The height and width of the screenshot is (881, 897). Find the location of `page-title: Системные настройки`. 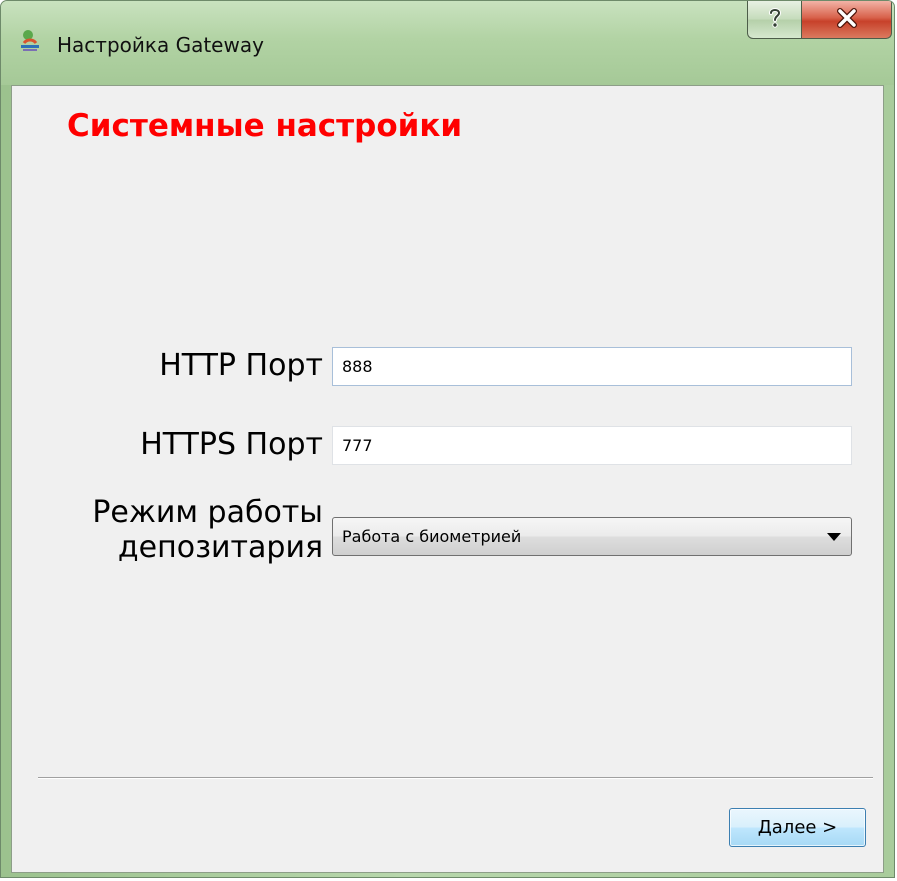

page-title: Системные настройки is located at coordinates (265, 126).